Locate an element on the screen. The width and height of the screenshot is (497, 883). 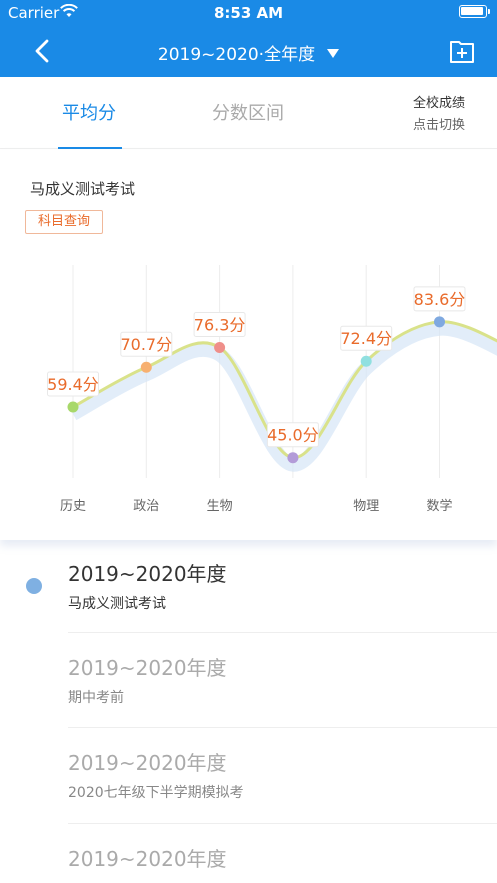
svg-text: 59.4分 is located at coordinates (73, 384).